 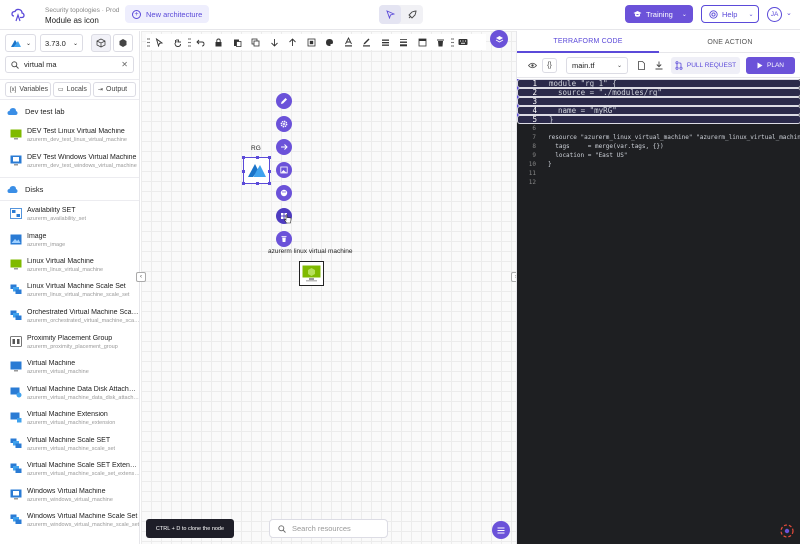 I want to click on deploy-mode-button, so click(x=412, y=14).